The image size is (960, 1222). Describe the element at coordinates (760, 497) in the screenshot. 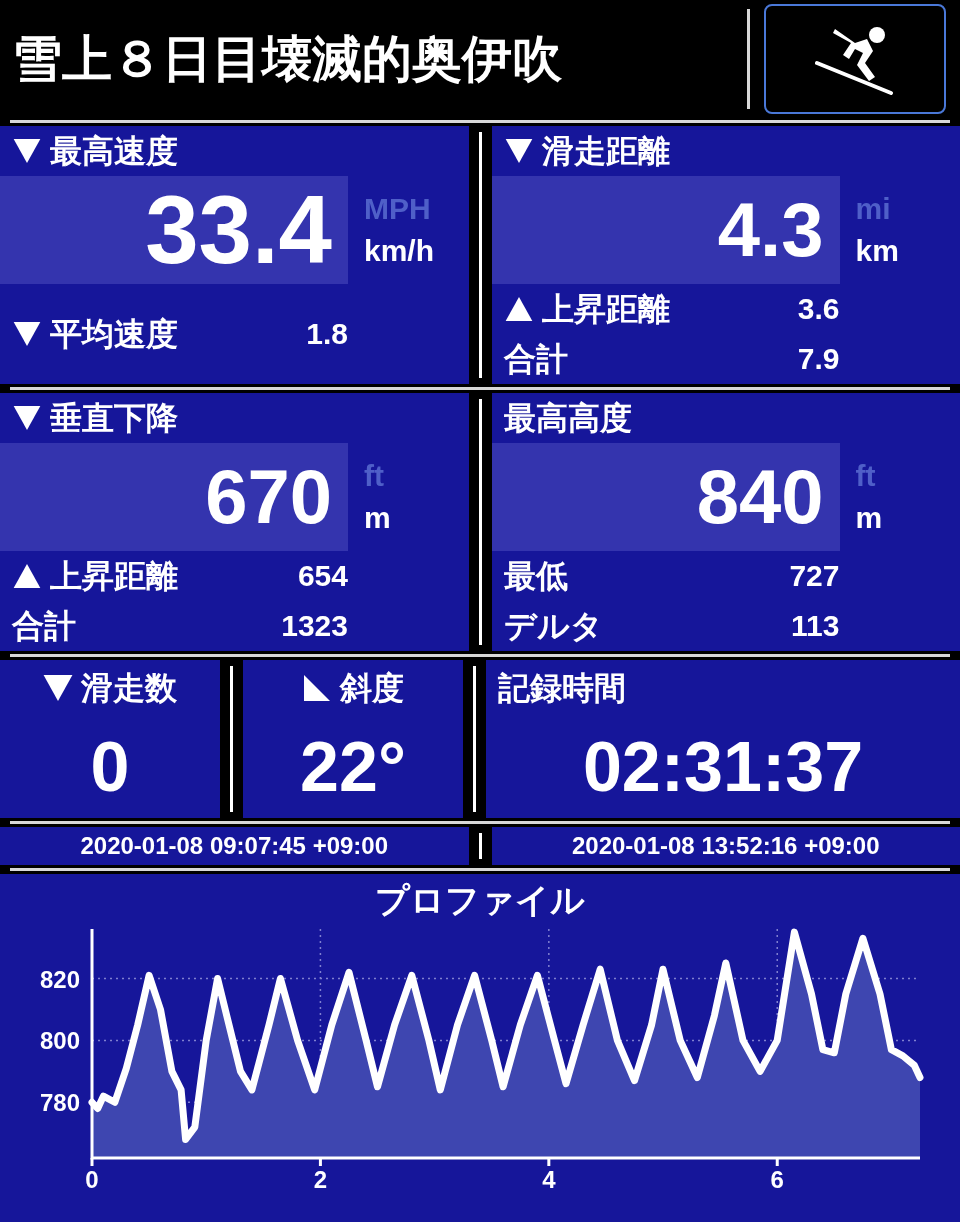

I see `metric-value: 840` at that location.